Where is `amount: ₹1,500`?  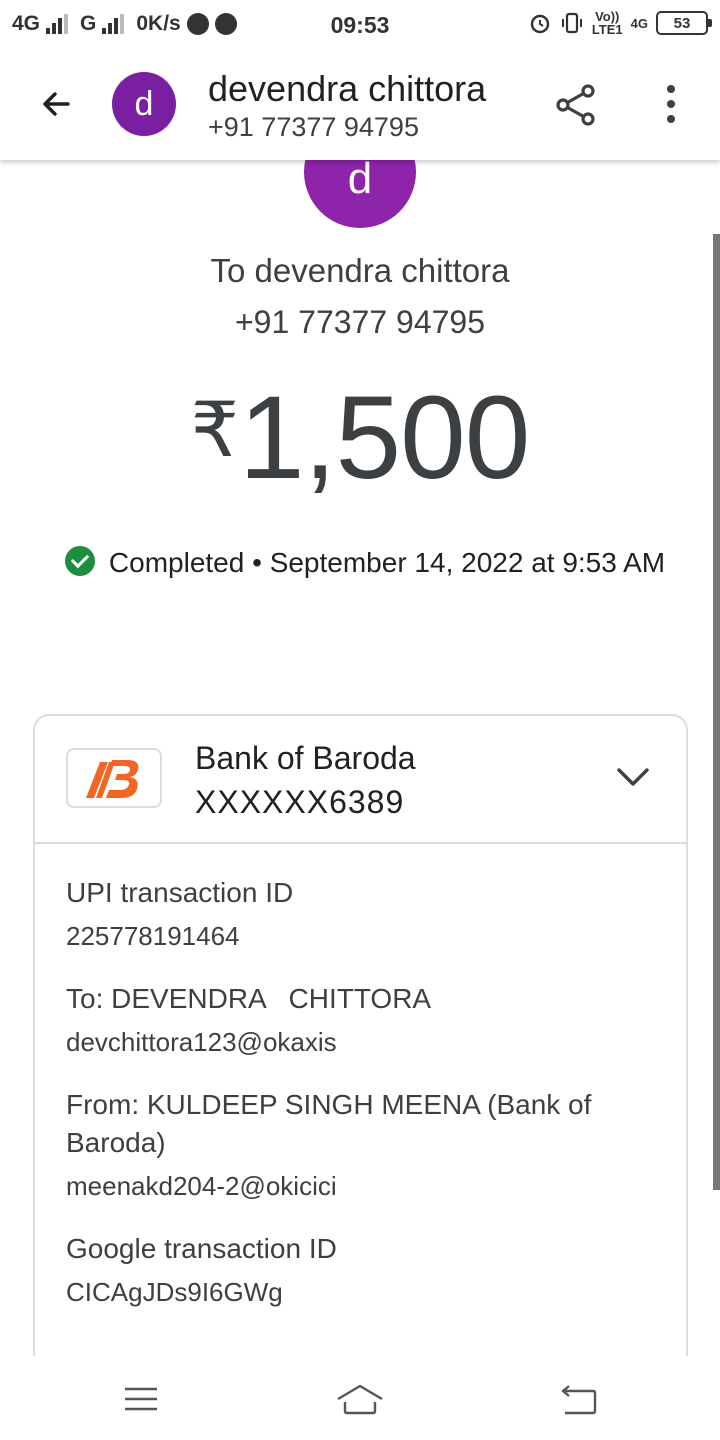
amount: ₹1,500 is located at coordinates (360, 438).